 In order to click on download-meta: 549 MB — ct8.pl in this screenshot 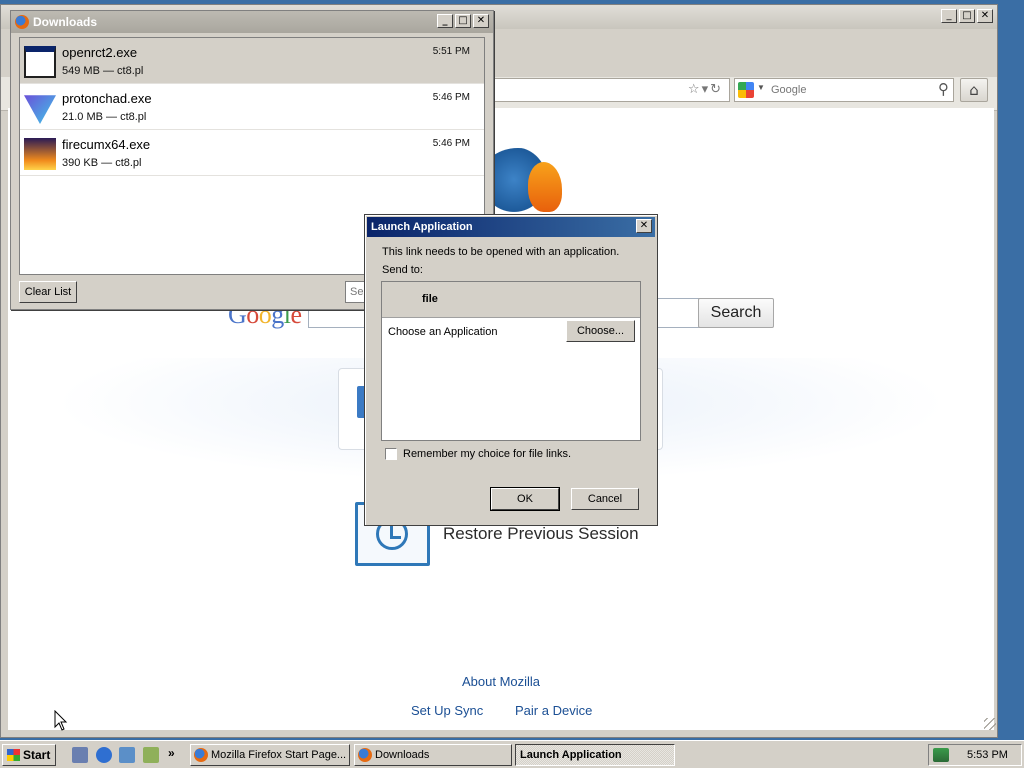, I will do `click(103, 71)`.